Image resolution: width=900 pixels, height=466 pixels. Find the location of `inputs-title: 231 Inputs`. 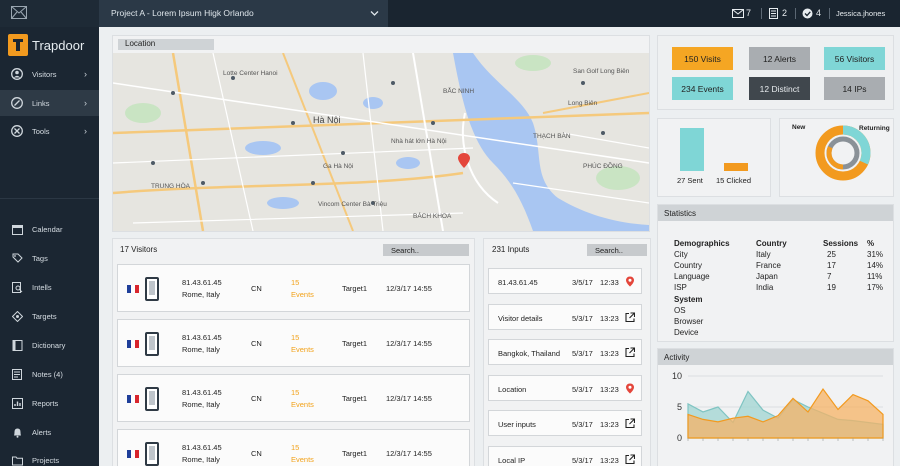

inputs-title: 231 Inputs is located at coordinates (511, 249).